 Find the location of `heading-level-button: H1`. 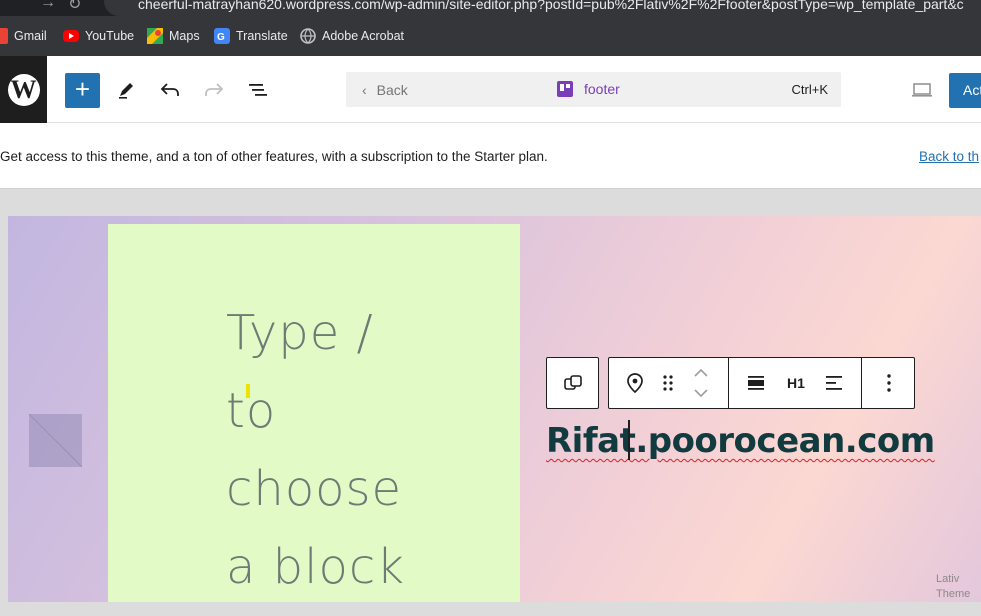

heading-level-button: H1 is located at coordinates (796, 383).